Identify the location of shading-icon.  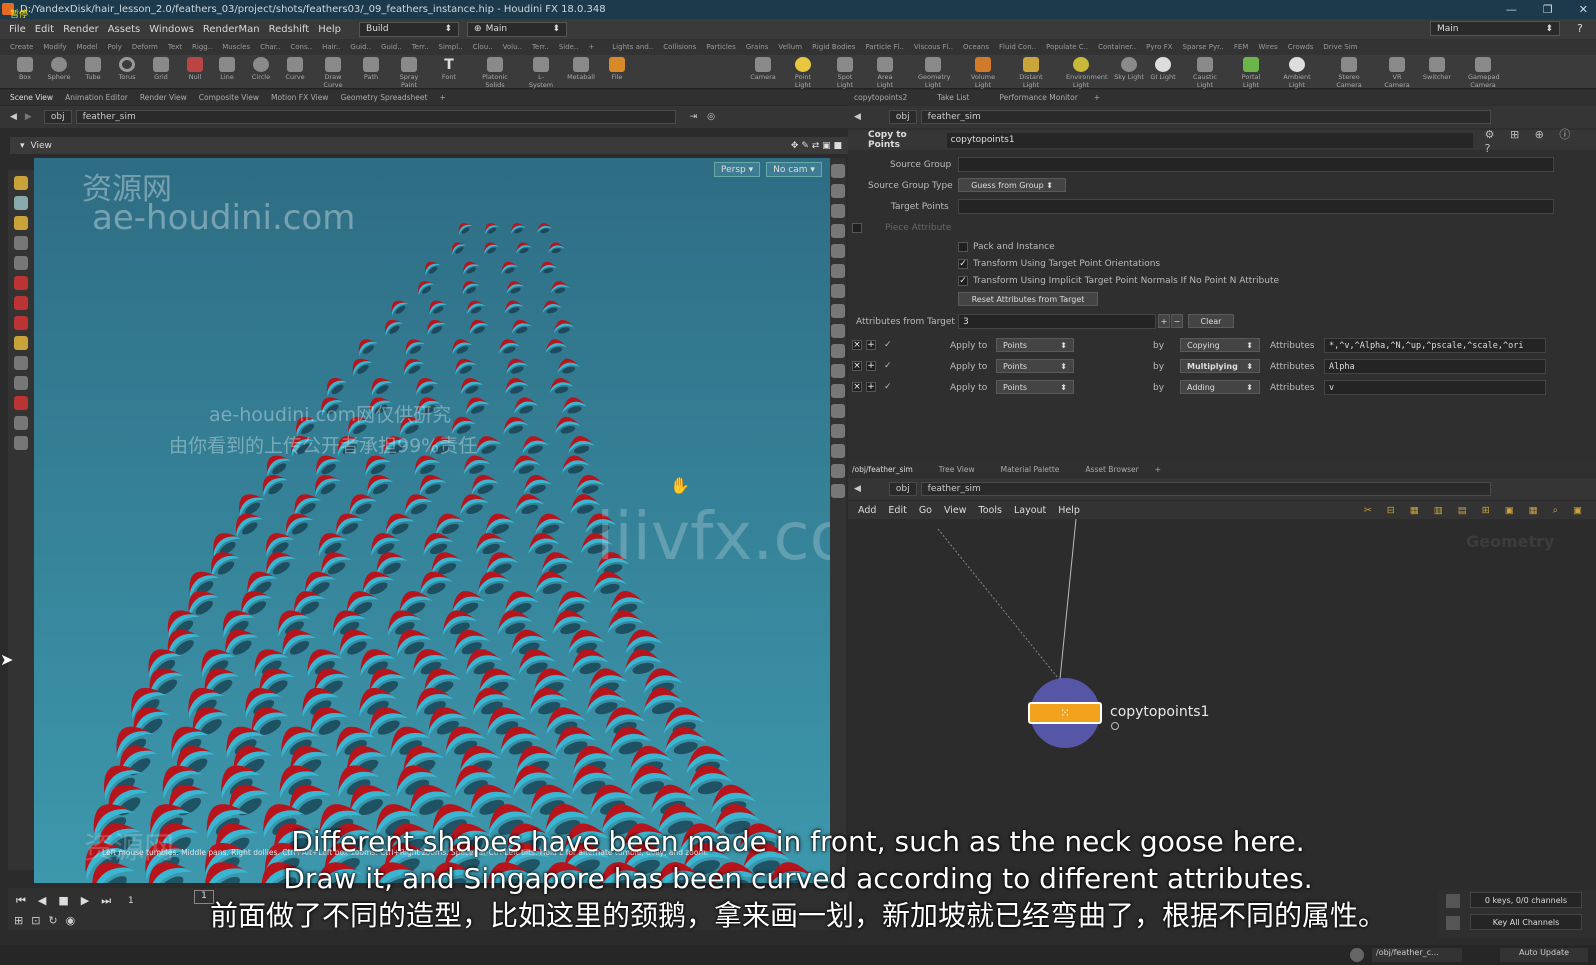
(838, 251).